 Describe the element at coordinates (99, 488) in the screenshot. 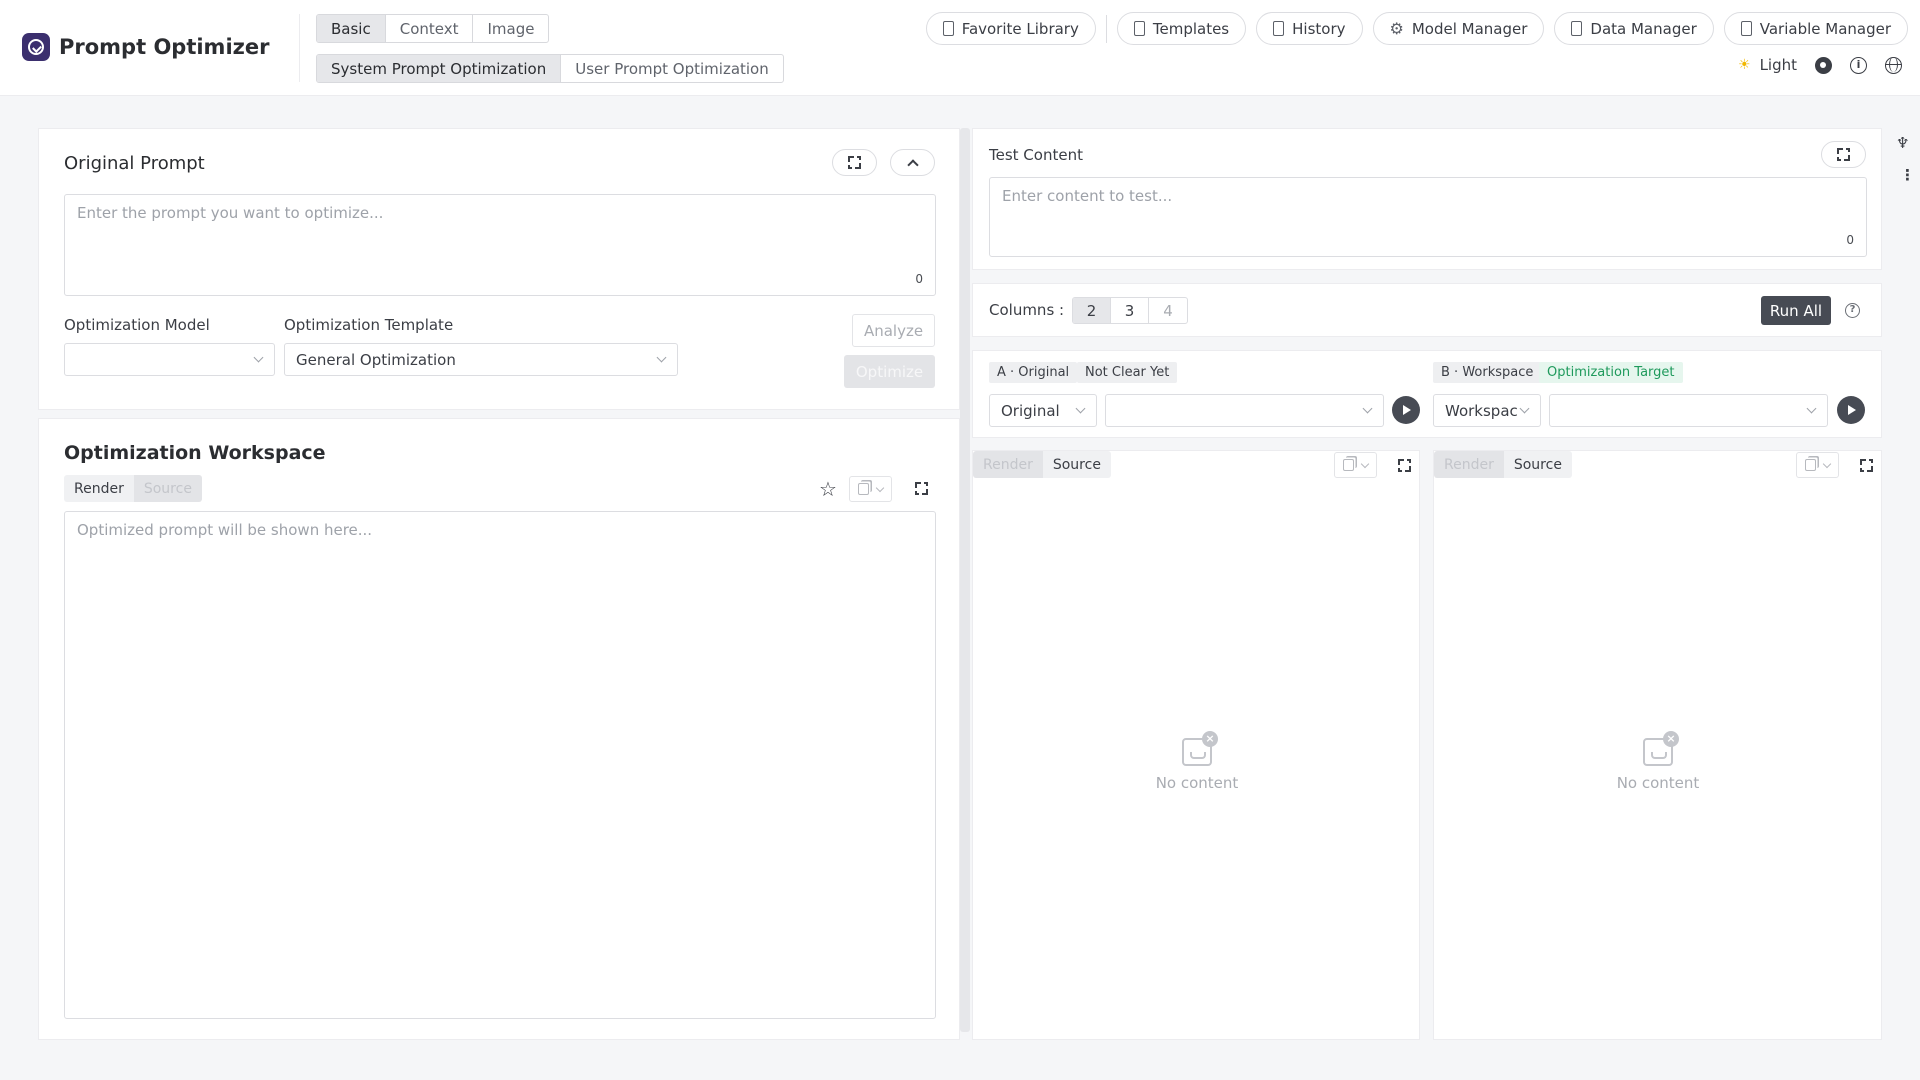

I see `workspace-render-tab: Render` at that location.